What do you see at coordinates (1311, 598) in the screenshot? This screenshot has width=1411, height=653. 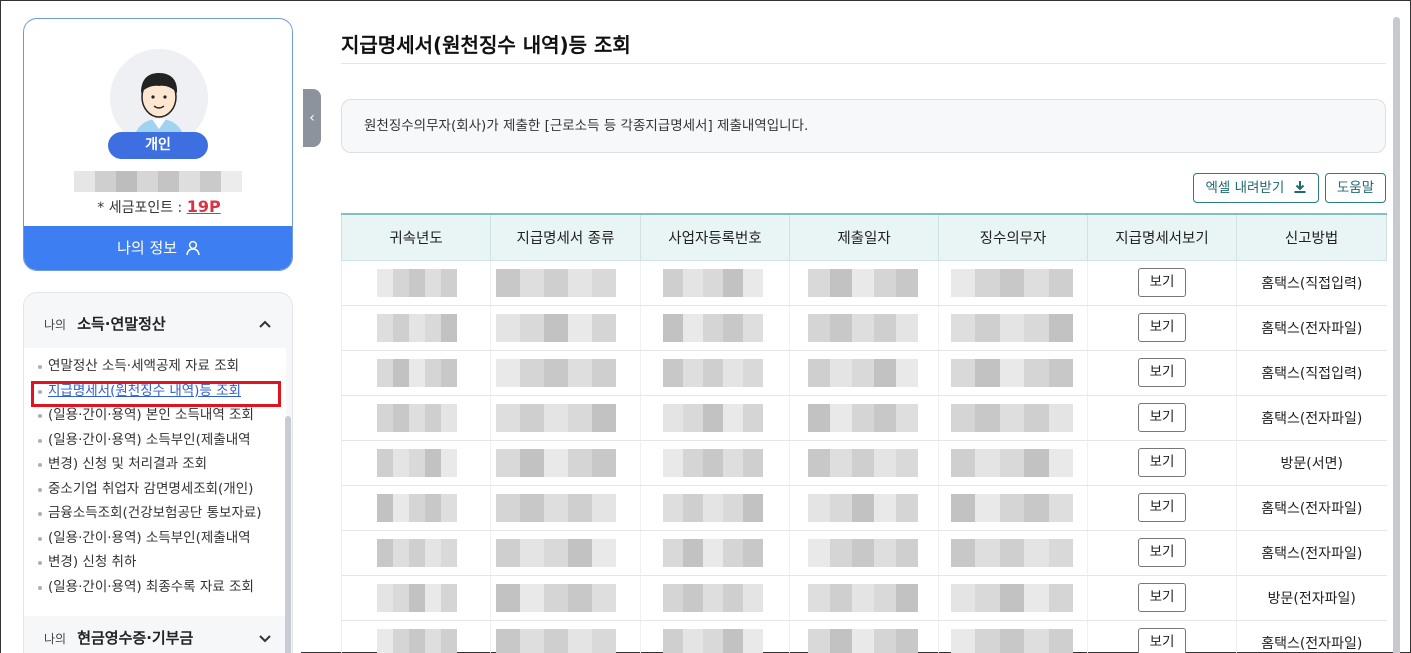 I see `filing-method-cell: 방문(전자파일)` at bounding box center [1311, 598].